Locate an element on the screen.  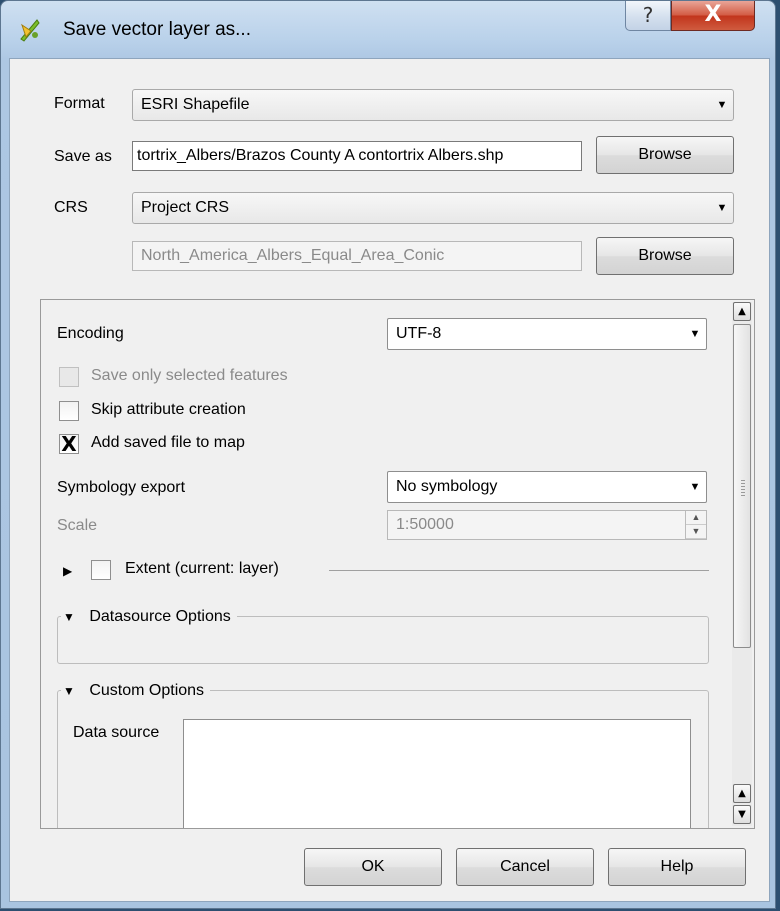
format-label: Format is located at coordinates (79, 103).